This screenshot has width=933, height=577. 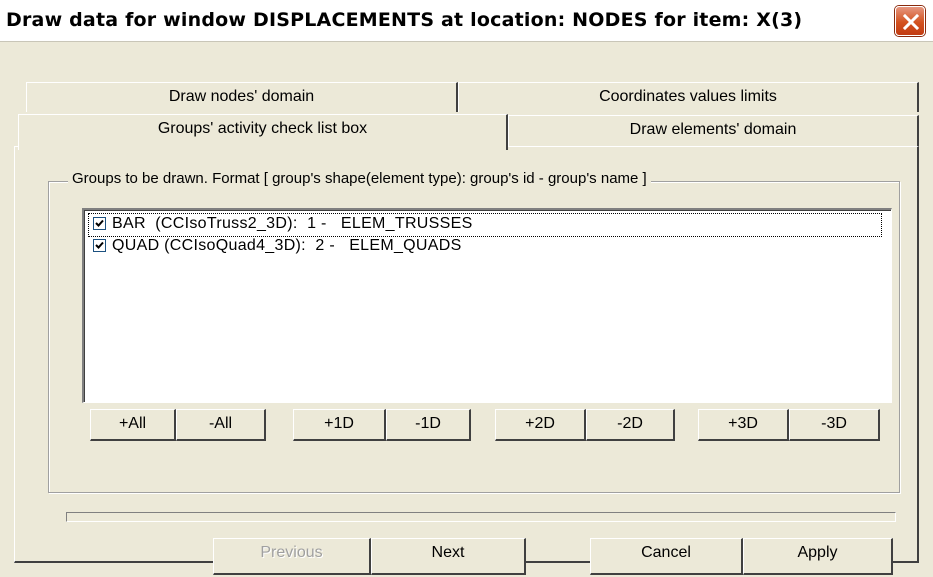 I want to click on list-item-label: BAR (CCIsoTruss2_3D): 1 - ELEM_TRUSSES, so click(x=292, y=223).